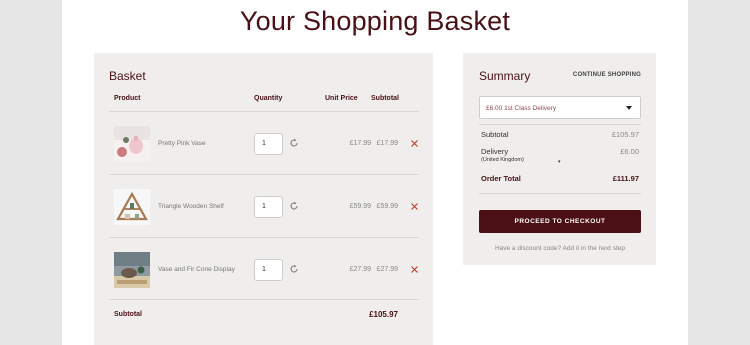 This screenshot has height=345, width=750. What do you see at coordinates (360, 269) in the screenshot?
I see `unit-price: £27.99` at bounding box center [360, 269].